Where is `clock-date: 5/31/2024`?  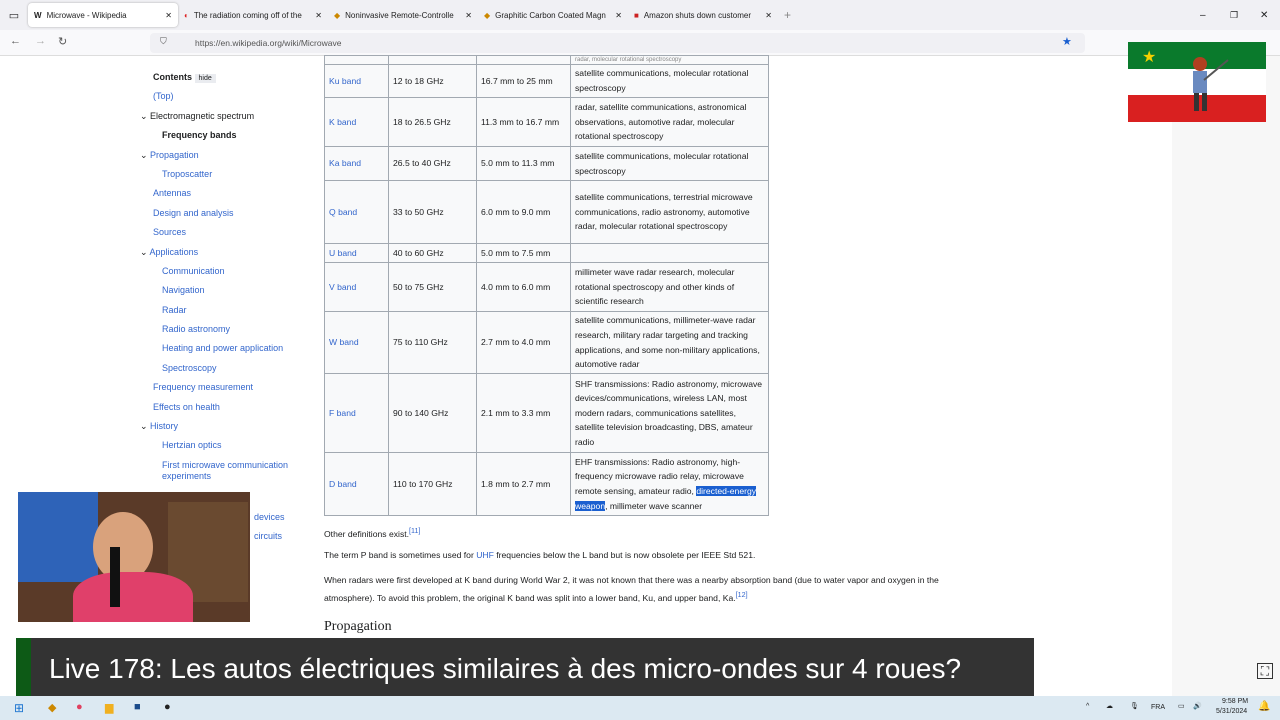 clock-date: 5/31/2024 is located at coordinates (1231, 711).